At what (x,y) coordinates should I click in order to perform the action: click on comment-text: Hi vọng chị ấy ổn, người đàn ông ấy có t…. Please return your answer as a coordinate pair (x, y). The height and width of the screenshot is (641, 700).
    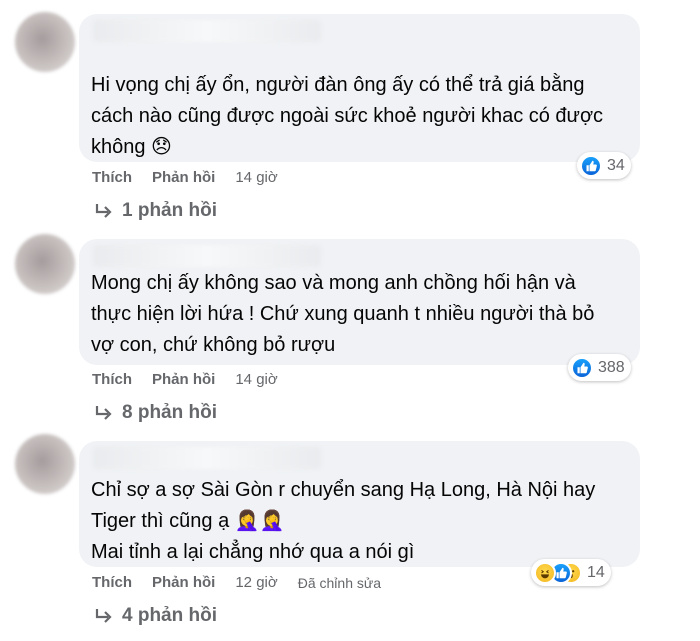
    Looking at the image, I should click on (358, 116).